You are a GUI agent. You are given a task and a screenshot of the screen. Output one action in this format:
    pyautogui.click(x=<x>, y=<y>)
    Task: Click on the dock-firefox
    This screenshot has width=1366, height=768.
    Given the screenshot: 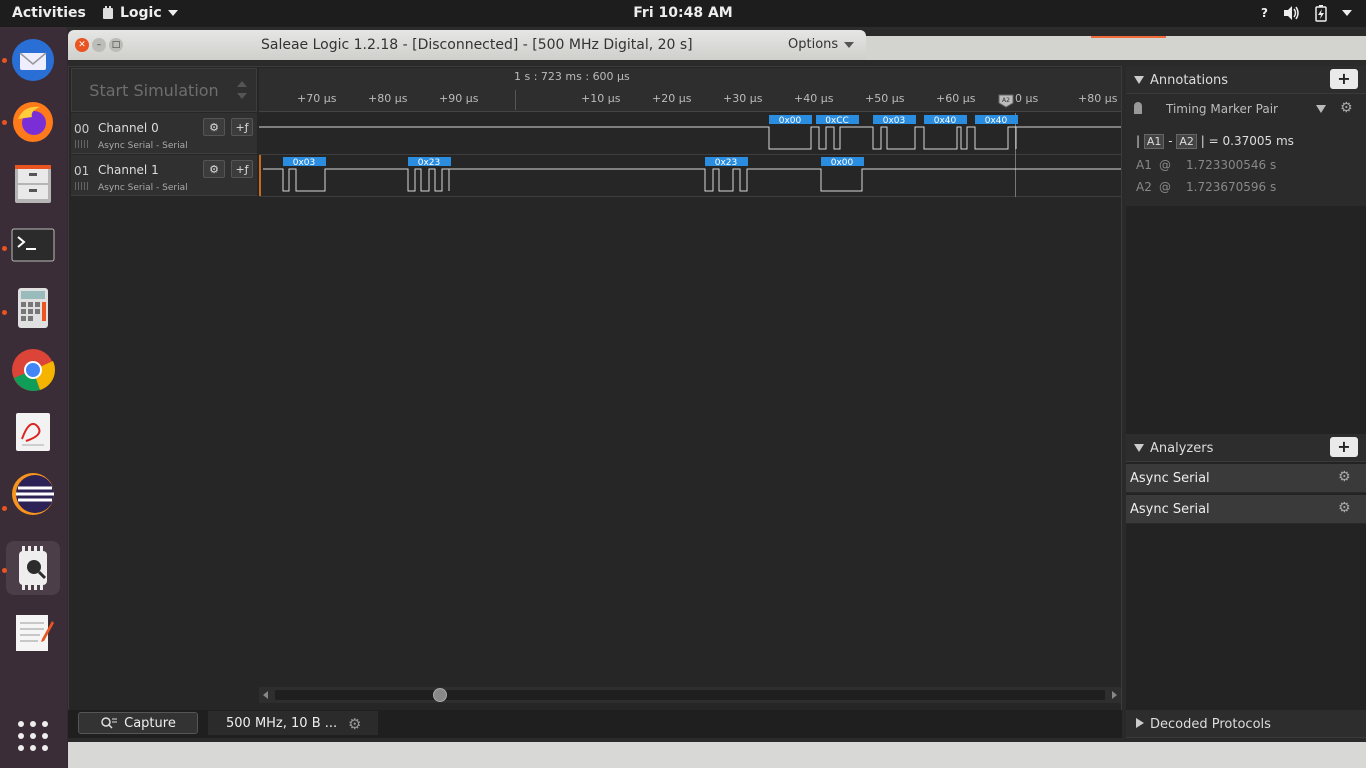 What is the action you would take?
    pyautogui.click(x=33, y=122)
    